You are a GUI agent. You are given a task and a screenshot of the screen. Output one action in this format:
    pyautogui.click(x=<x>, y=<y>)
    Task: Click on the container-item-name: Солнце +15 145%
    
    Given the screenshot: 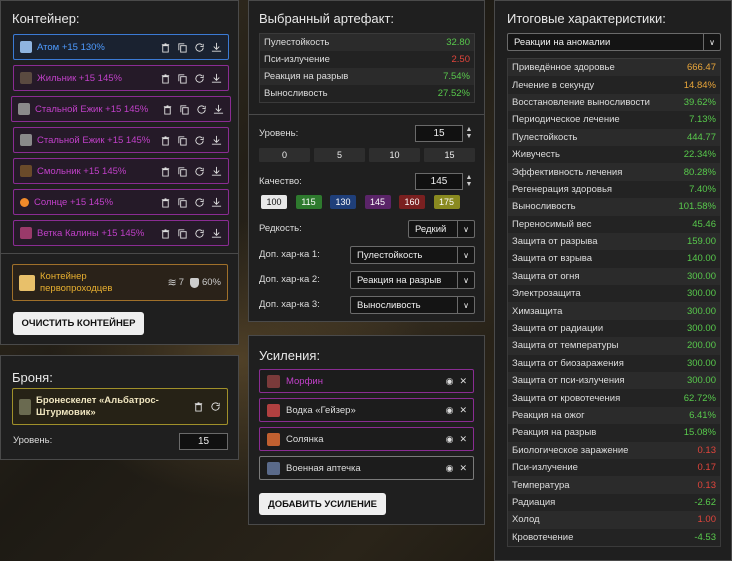 What is the action you would take?
    pyautogui.click(x=74, y=202)
    